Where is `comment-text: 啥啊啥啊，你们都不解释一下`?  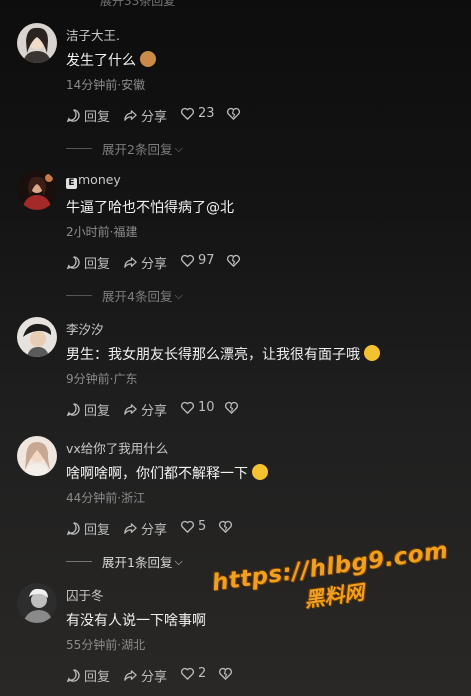
comment-text: 啥啊啥啊，你们都不解释一下 is located at coordinates (167, 473).